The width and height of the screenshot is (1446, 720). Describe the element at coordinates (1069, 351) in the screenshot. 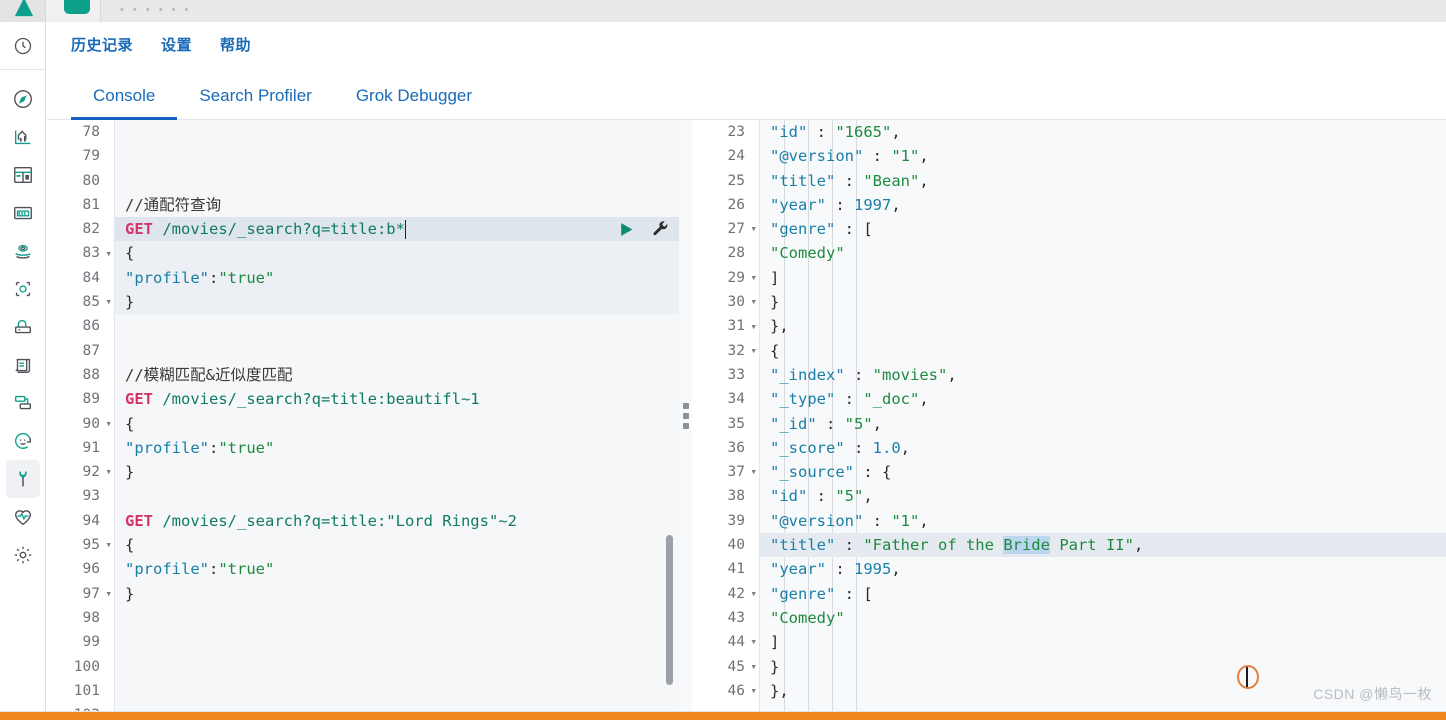

I see `response-line: 32 ▾ {` at that location.